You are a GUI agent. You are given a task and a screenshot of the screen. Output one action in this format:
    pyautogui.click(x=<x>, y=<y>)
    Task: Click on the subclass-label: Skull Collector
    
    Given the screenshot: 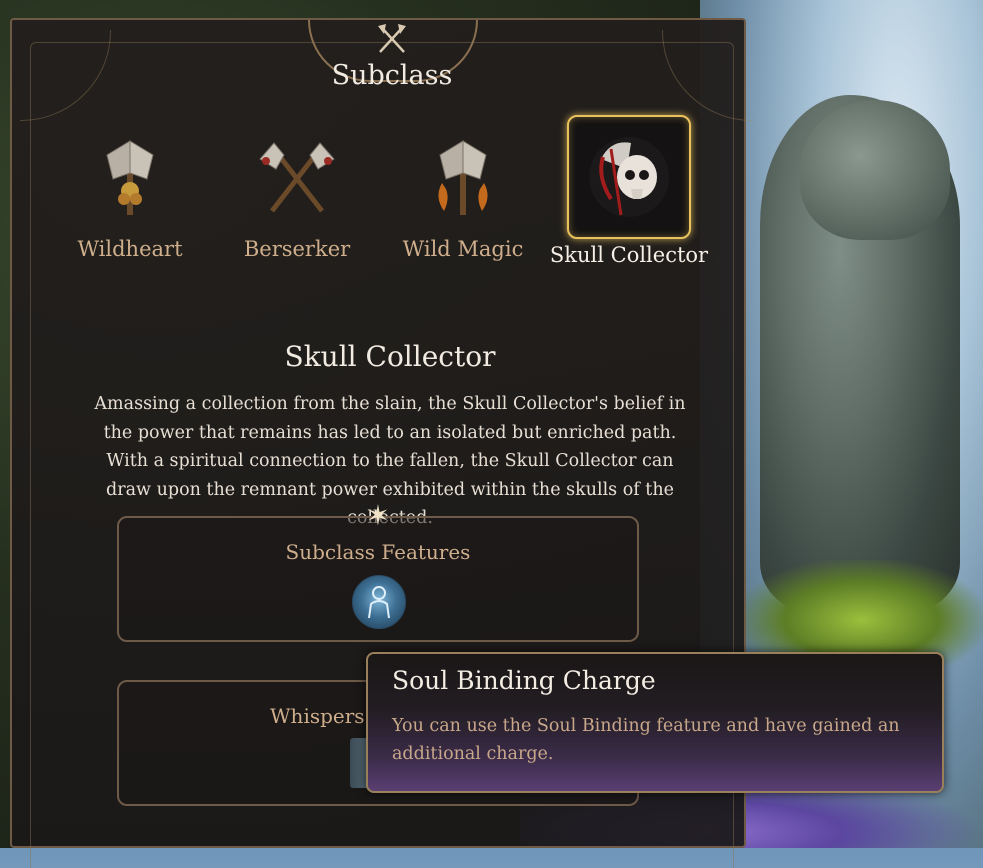 What is the action you would take?
    pyautogui.click(x=629, y=255)
    